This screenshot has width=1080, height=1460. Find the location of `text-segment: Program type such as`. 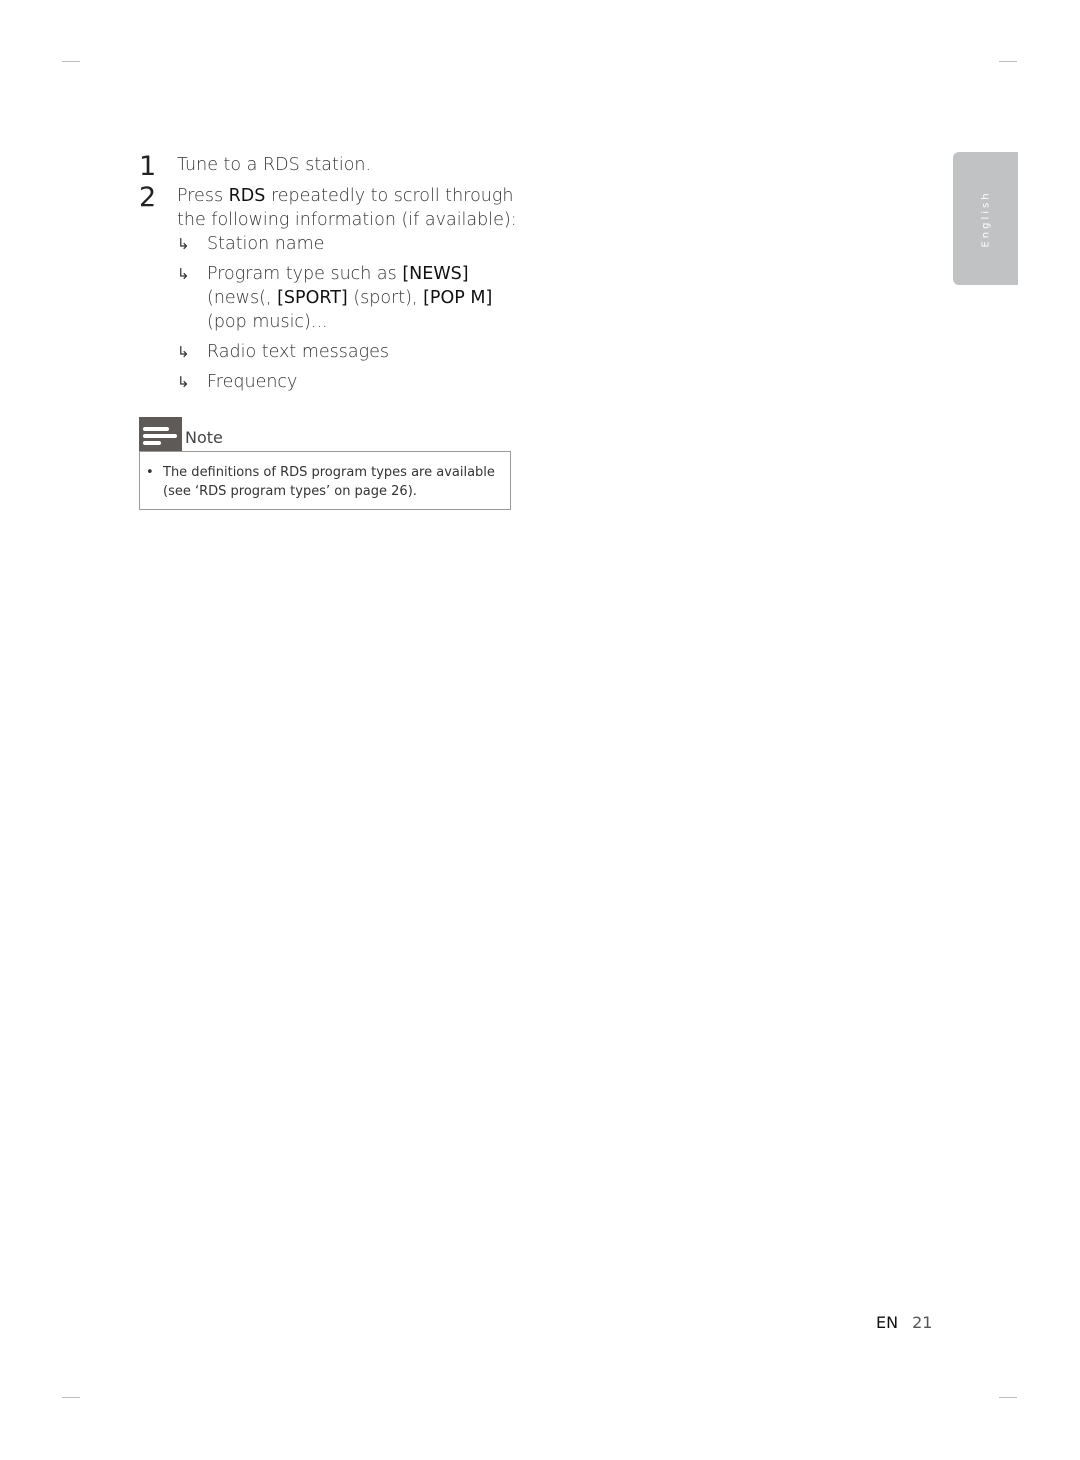

text-segment: Program type such as is located at coordinates (305, 274).